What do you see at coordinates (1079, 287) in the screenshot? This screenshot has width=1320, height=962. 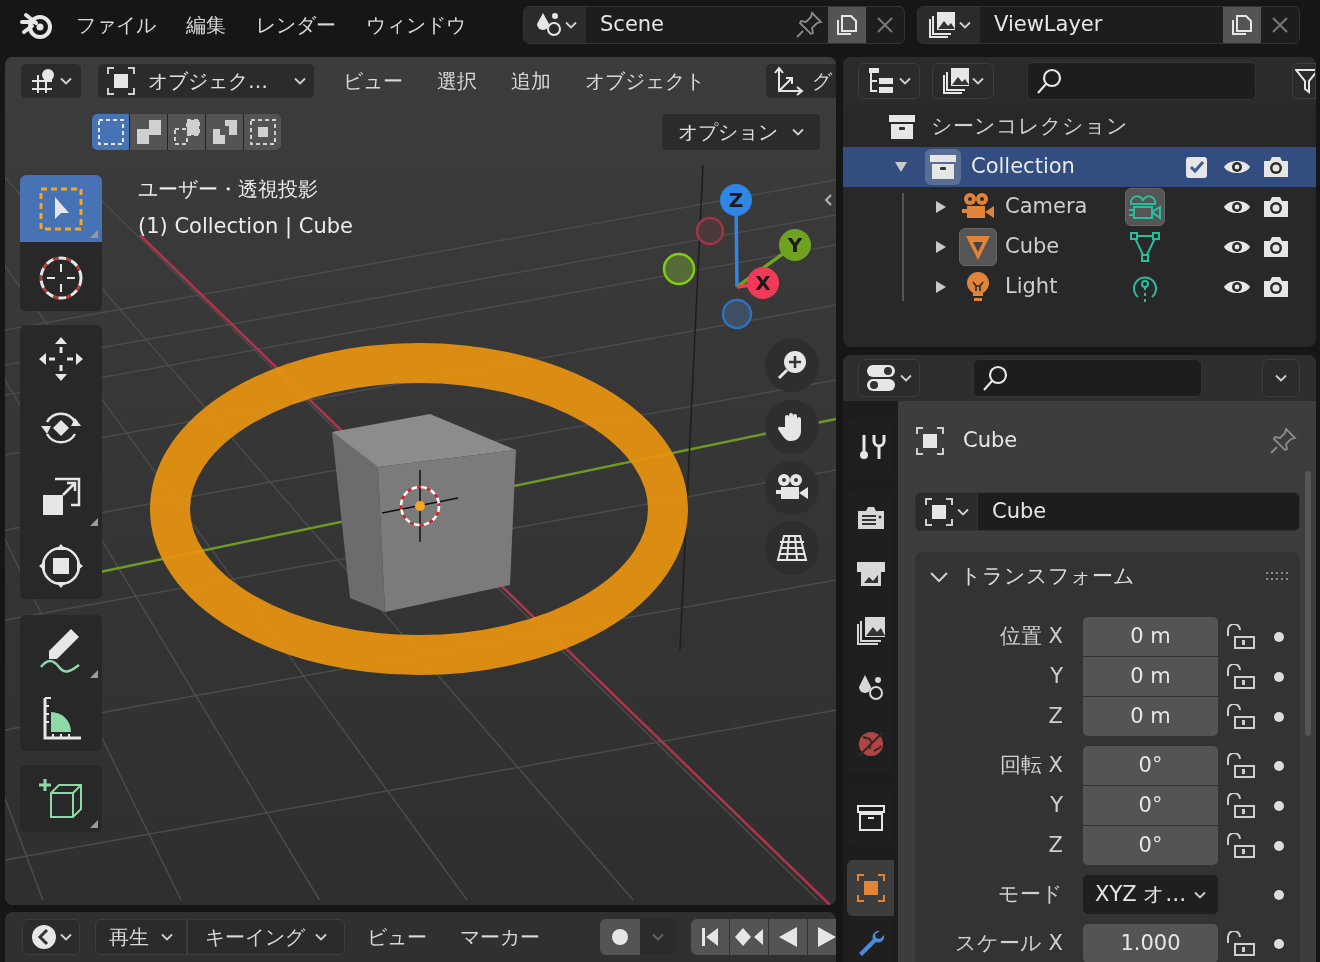 I see `outliner-row: Light` at bounding box center [1079, 287].